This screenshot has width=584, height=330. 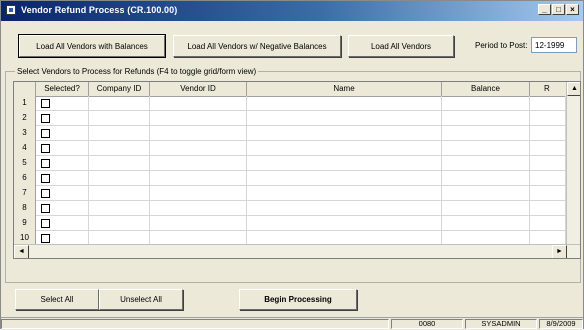 What do you see at coordinates (25, 163) in the screenshot?
I see `row-number: 5` at bounding box center [25, 163].